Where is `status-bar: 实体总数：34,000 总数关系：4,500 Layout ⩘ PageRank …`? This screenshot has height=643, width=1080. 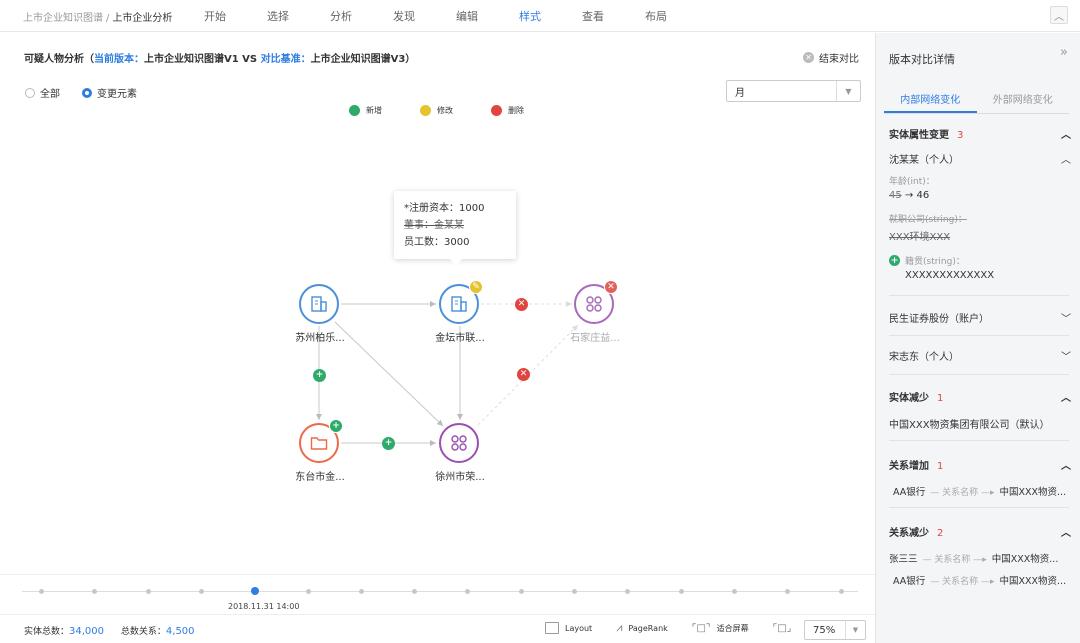 status-bar: 实体总数：34,000 总数关系：4,500 Layout ⩘ PageRank … is located at coordinates (437, 628).